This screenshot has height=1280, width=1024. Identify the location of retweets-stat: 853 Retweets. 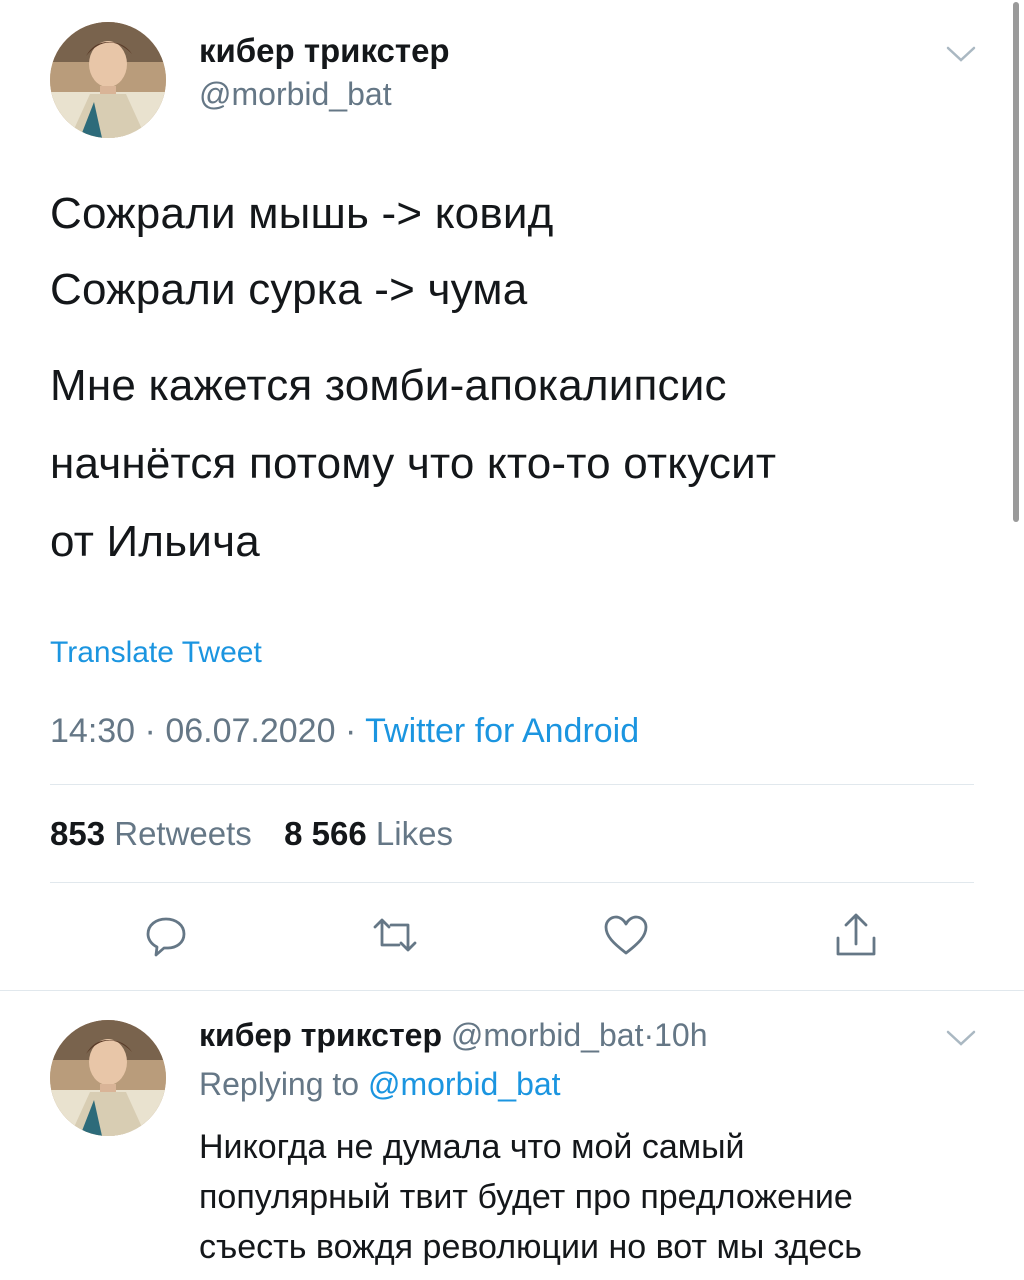
(155, 833).